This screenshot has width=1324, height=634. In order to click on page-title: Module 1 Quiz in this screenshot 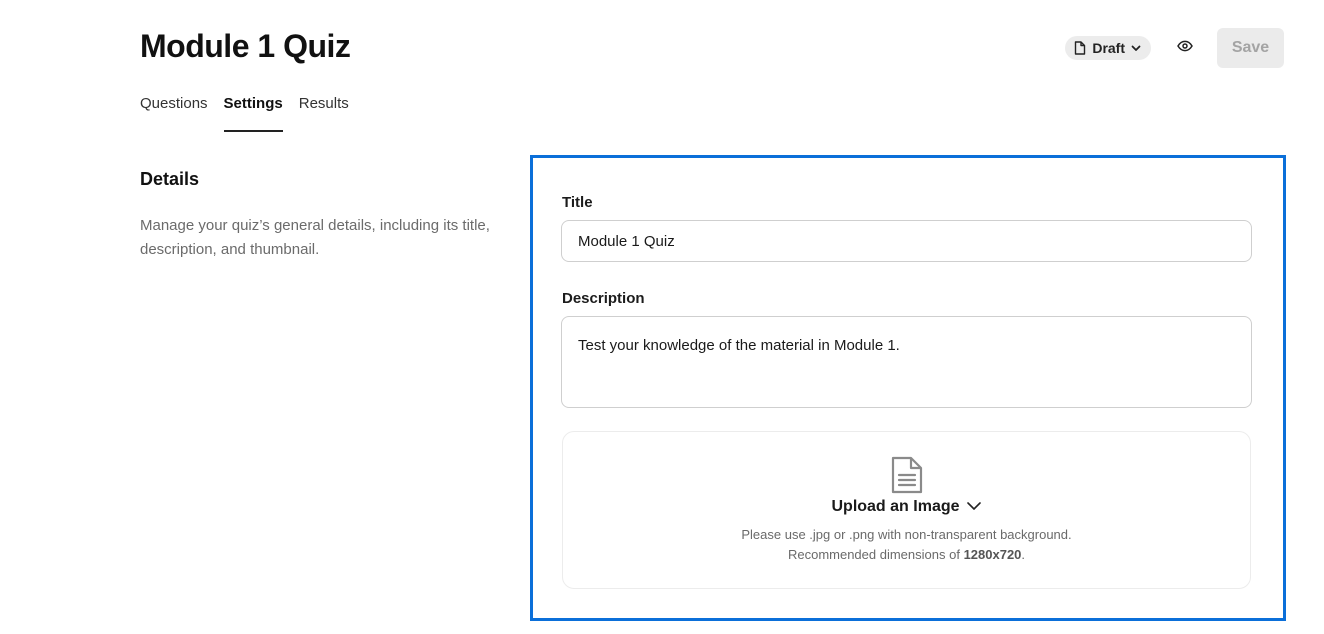, I will do `click(245, 46)`.